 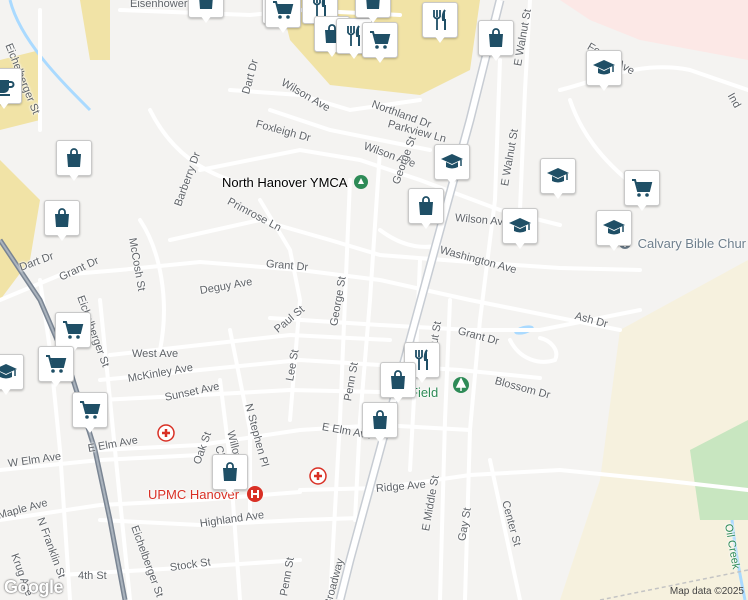 What do you see at coordinates (34, 587) in the screenshot?
I see `google-logo: Google` at bounding box center [34, 587].